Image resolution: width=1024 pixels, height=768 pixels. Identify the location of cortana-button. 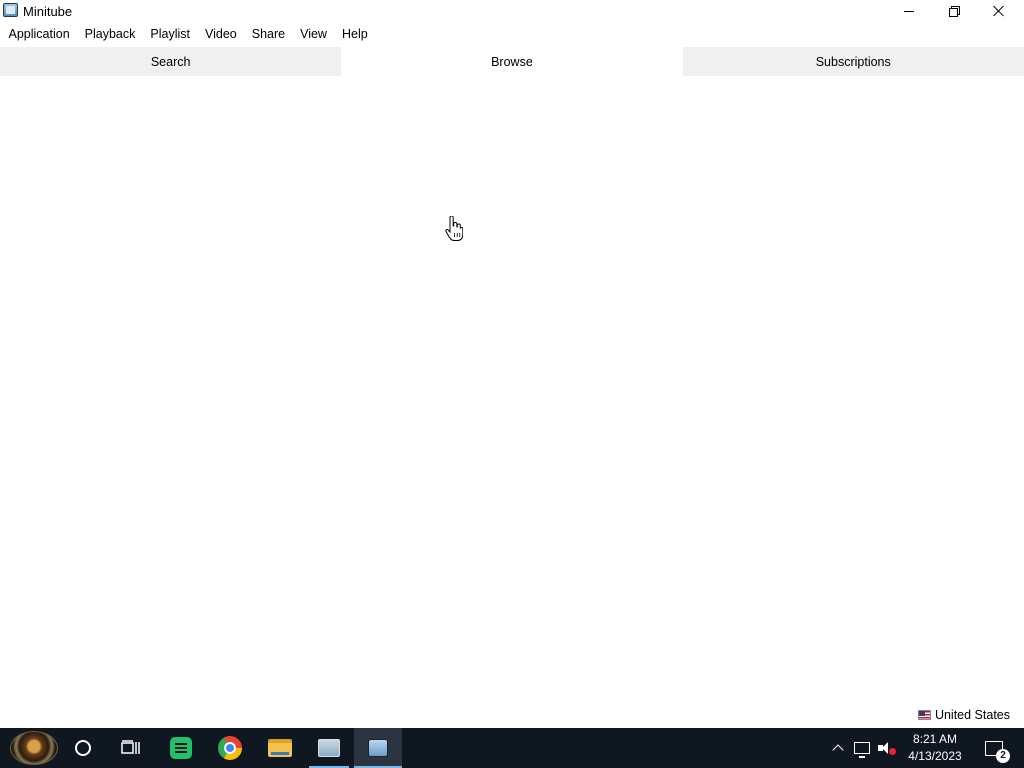
(83, 748).